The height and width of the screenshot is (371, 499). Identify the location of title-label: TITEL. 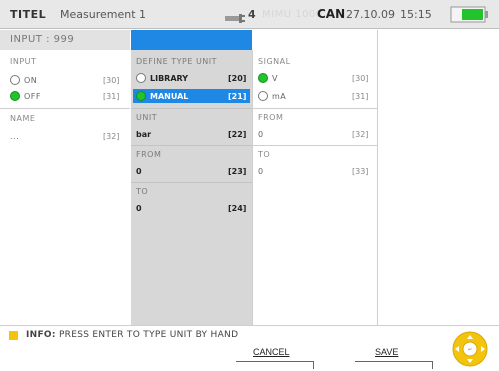
(28, 14).